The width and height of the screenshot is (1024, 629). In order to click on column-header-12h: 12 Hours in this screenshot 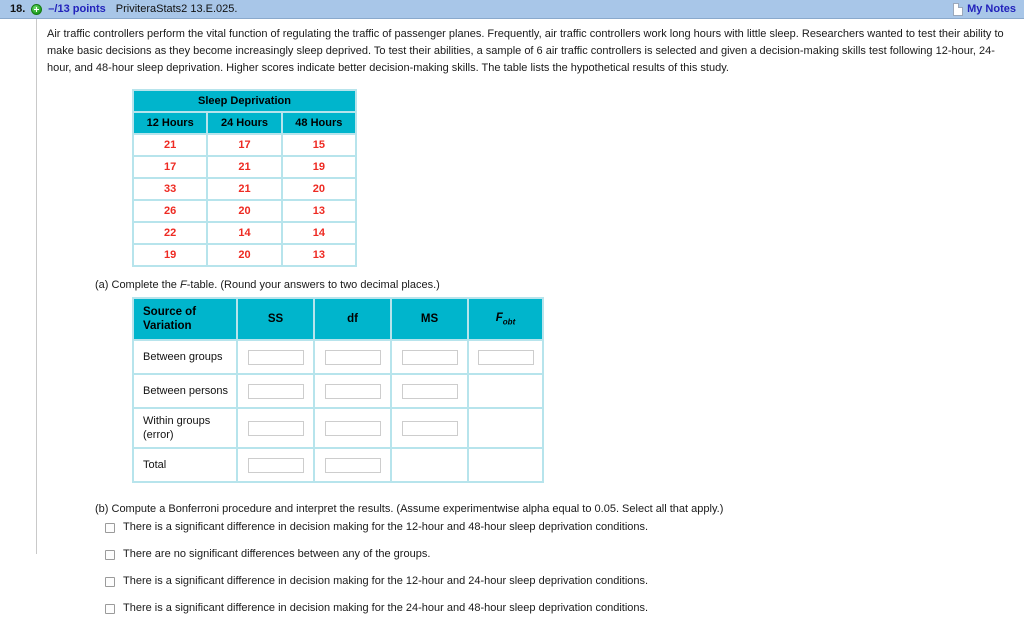, I will do `click(170, 123)`.